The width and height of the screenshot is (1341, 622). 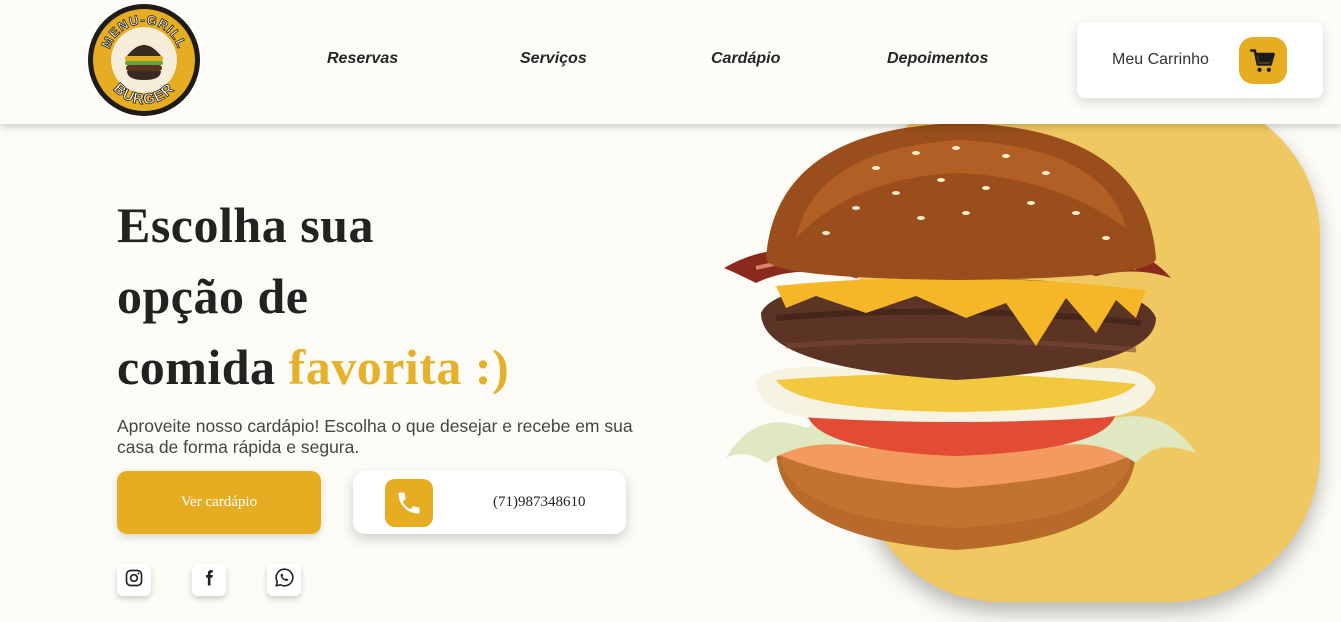 I want to click on hero-headline: Escolha sua opção de comida favorita :), so click(x=357, y=296).